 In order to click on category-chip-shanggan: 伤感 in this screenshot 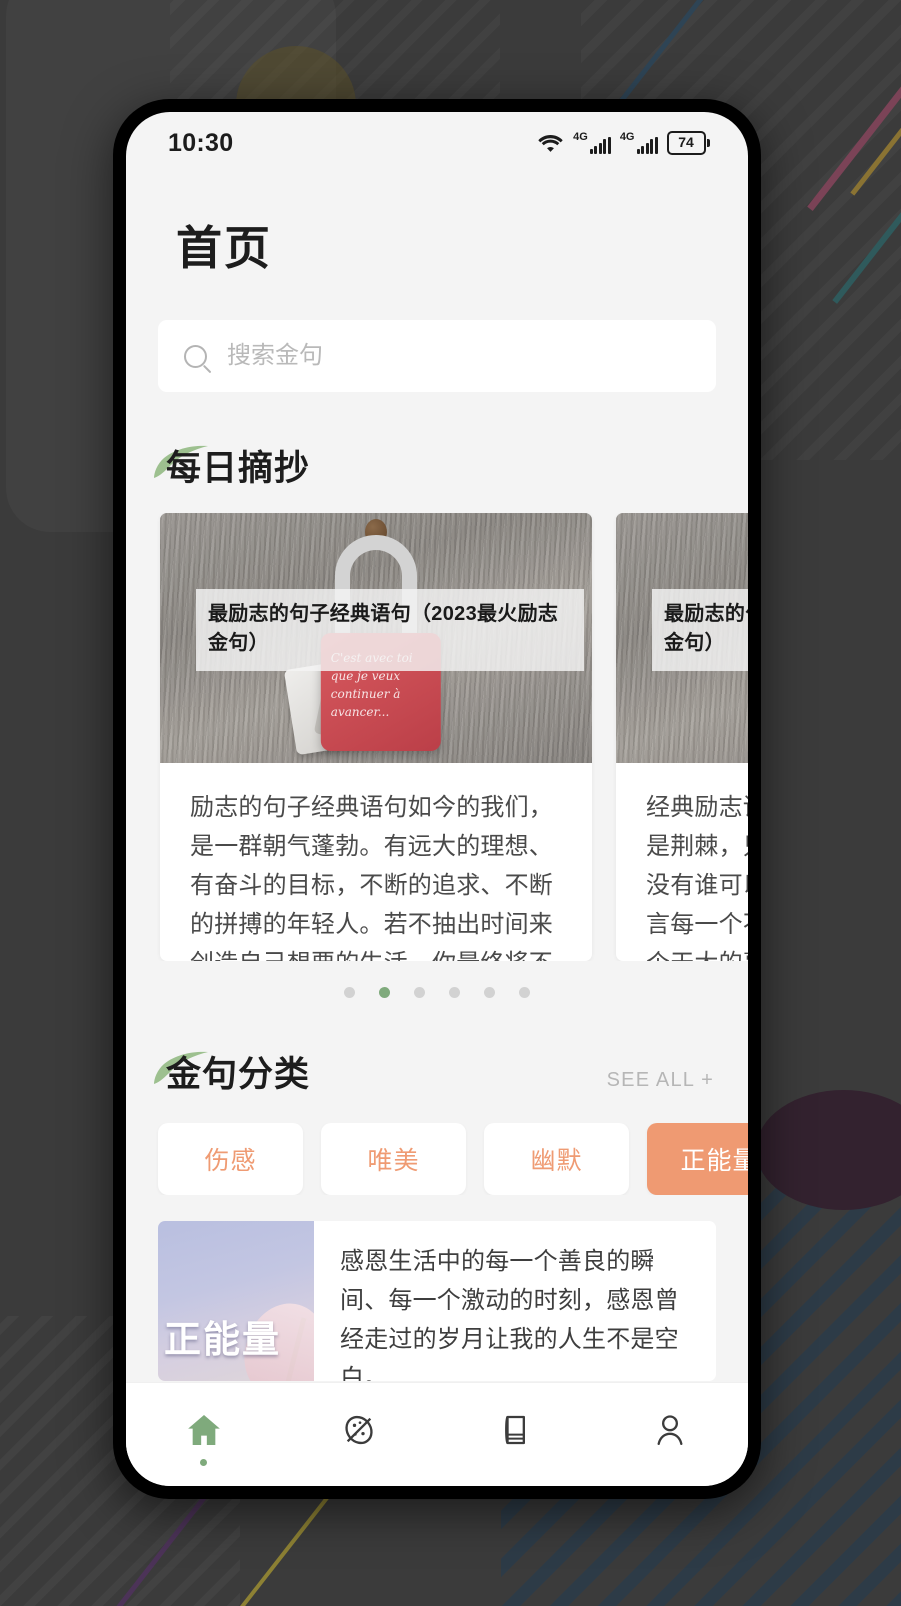, I will do `click(230, 1159)`.